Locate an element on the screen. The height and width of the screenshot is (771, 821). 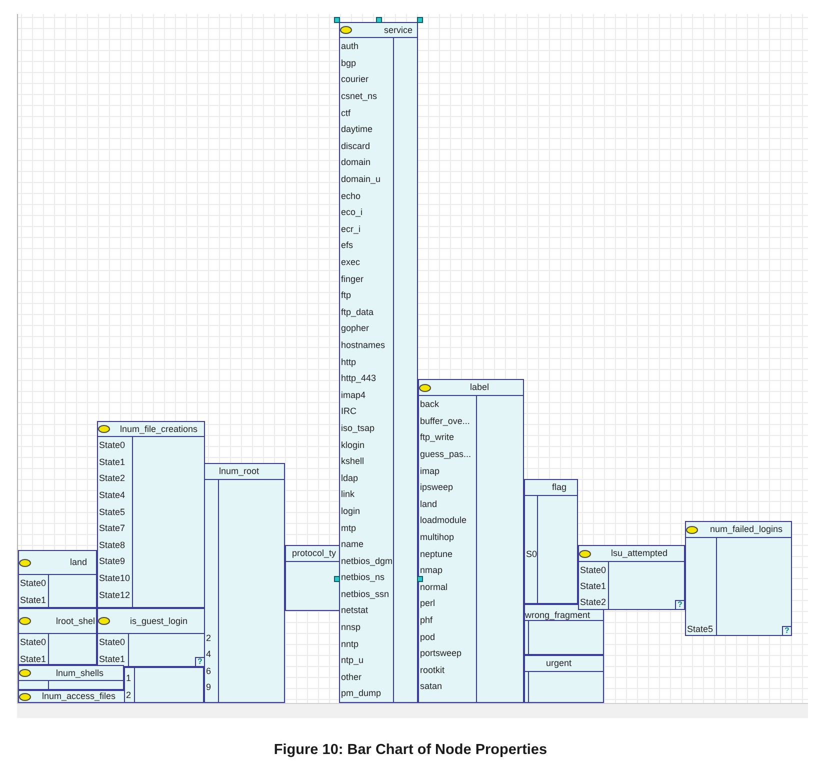
state-label: discard is located at coordinates (355, 145).